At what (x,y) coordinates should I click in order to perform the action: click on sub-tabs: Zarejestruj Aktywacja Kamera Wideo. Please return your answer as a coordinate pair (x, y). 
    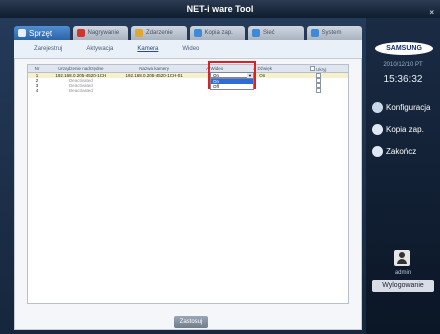
    Looking at the image, I should click on (188, 49).